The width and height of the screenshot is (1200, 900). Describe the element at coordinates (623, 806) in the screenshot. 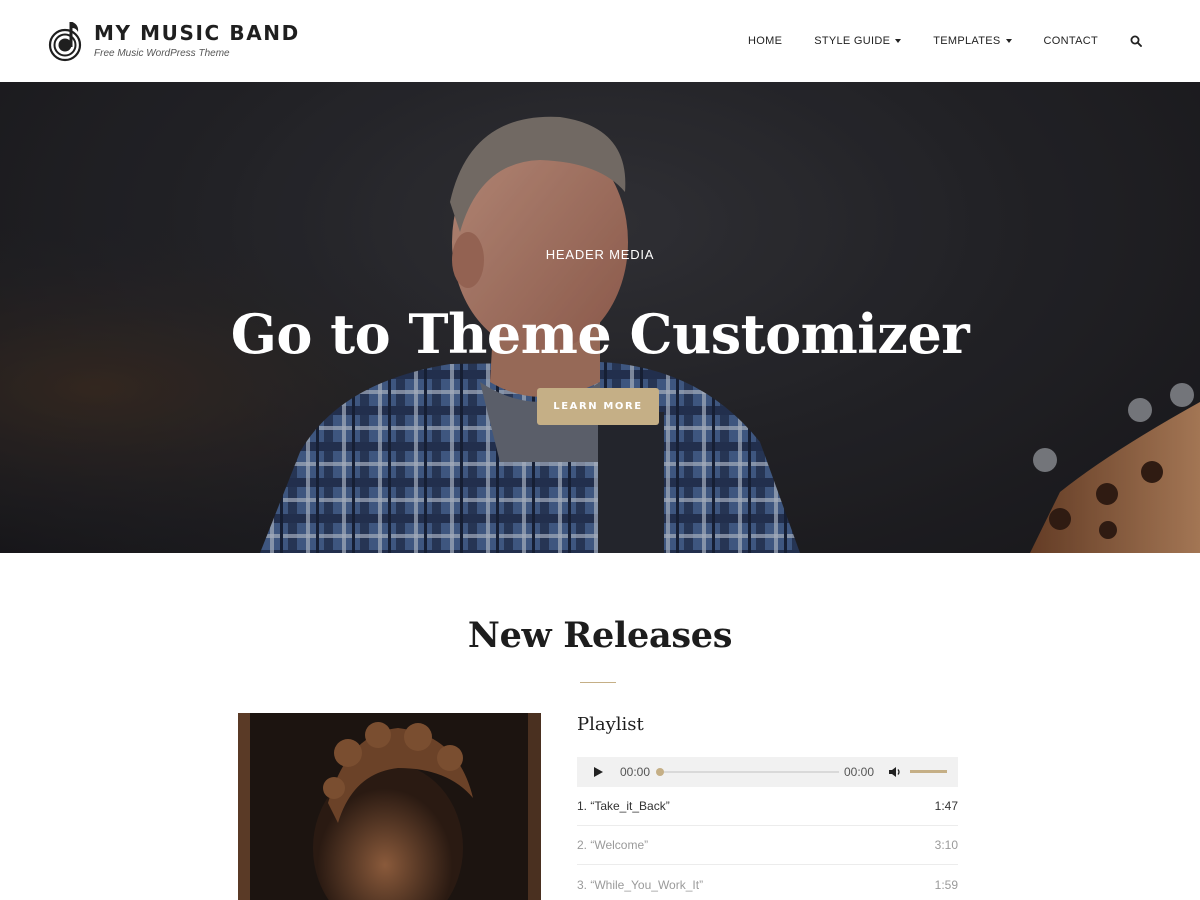

I see `track-title: 1. “Take_it_Back”` at that location.